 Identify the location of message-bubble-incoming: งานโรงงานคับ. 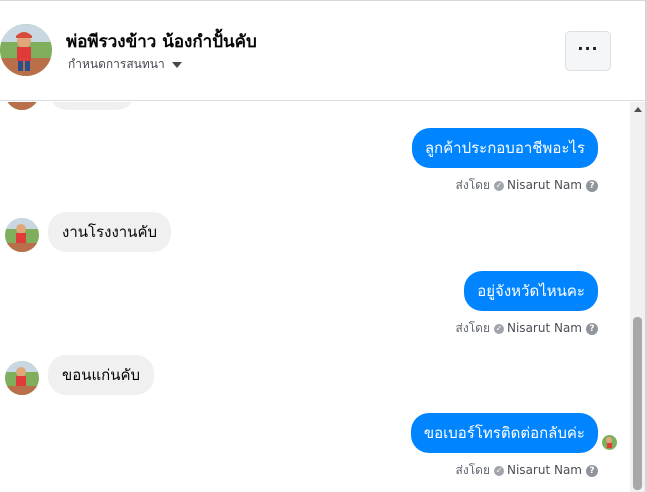
(109, 232).